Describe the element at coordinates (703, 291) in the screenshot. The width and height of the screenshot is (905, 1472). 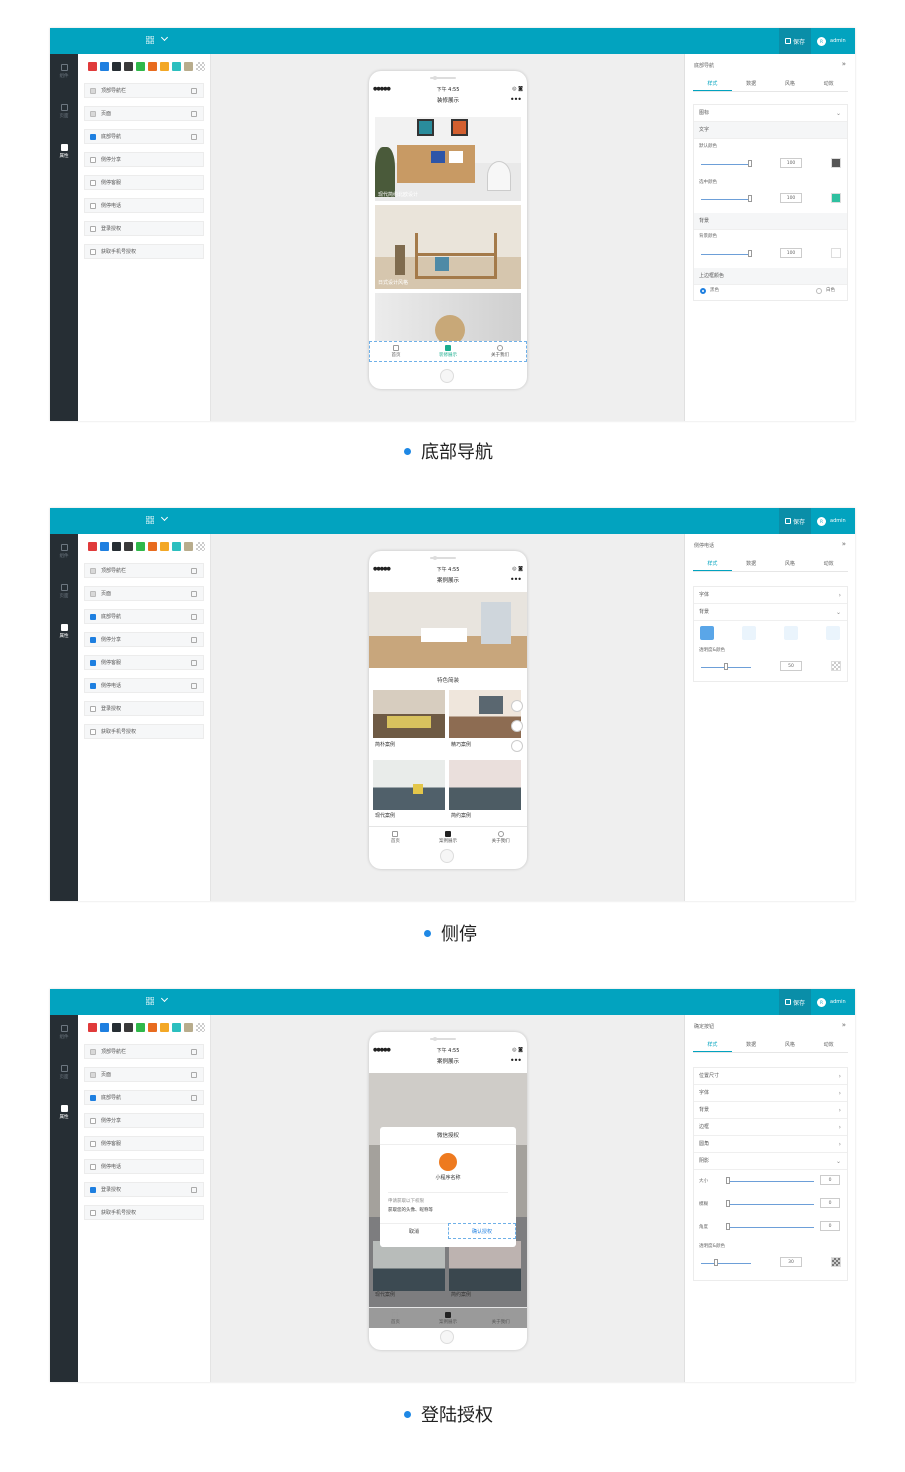
I see `radio-black` at that location.